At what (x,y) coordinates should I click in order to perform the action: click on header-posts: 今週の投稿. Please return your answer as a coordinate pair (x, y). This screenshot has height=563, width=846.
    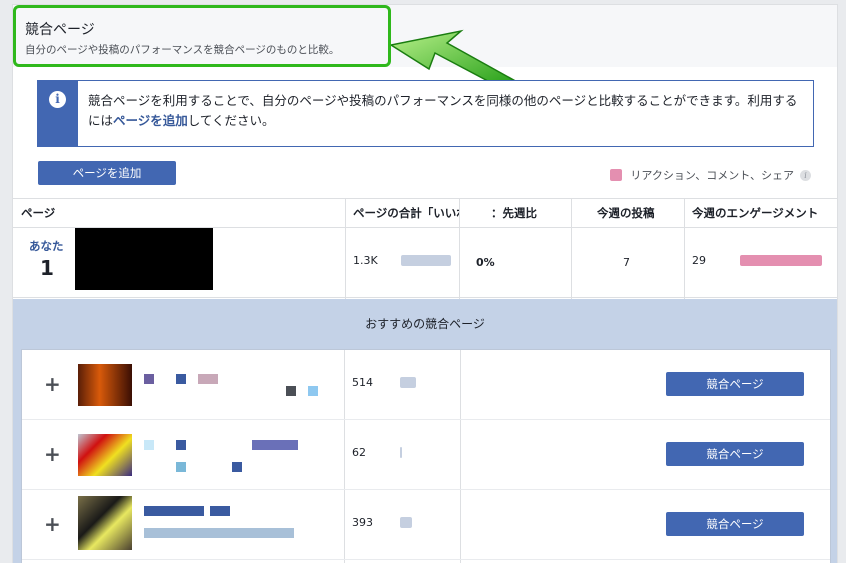
    Looking at the image, I should click on (626, 213).